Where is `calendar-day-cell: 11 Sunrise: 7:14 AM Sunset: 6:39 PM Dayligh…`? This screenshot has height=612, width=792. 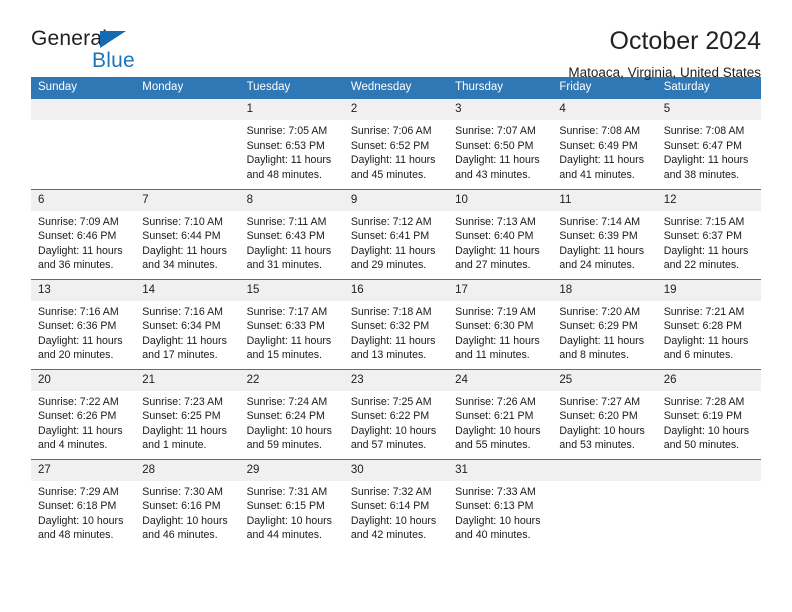
calendar-day-cell: 11 Sunrise: 7:14 AM Sunset: 6:39 PM Dayligh… is located at coordinates (604, 233).